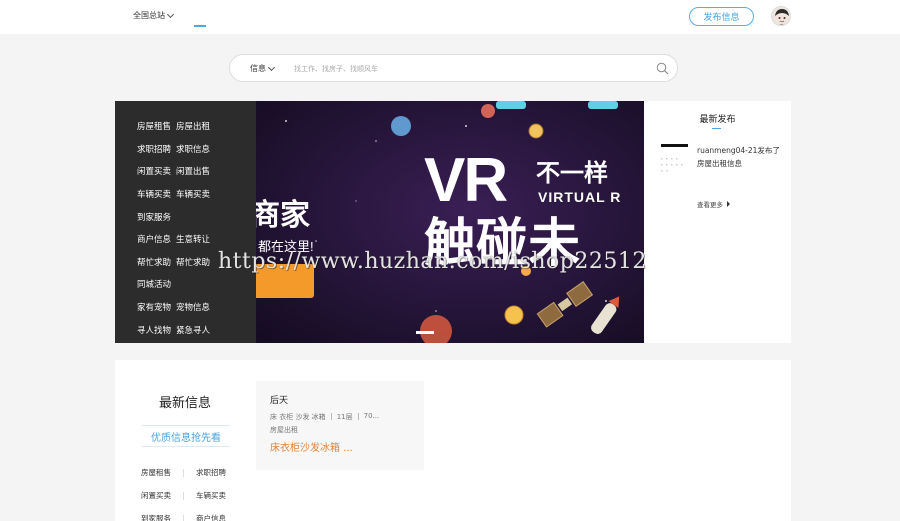 The width and height of the screenshot is (900, 521). What do you see at coordinates (739, 157) in the screenshot?
I see `latest-publish-item: ruanmeng04-21发布了房屋出租信息` at bounding box center [739, 157].